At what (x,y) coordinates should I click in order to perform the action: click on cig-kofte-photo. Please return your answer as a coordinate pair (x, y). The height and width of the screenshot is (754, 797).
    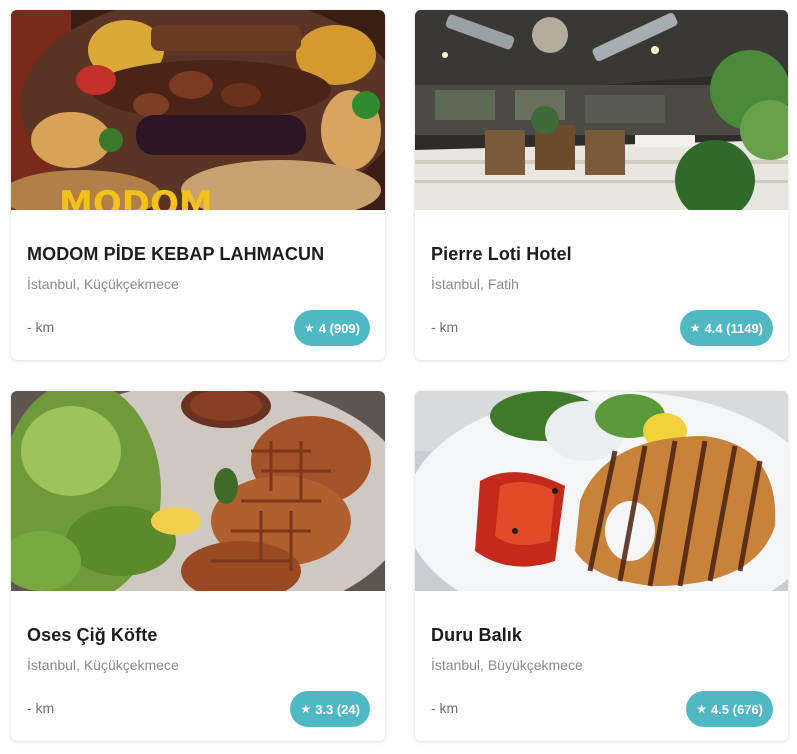
    Looking at the image, I should click on (198, 491).